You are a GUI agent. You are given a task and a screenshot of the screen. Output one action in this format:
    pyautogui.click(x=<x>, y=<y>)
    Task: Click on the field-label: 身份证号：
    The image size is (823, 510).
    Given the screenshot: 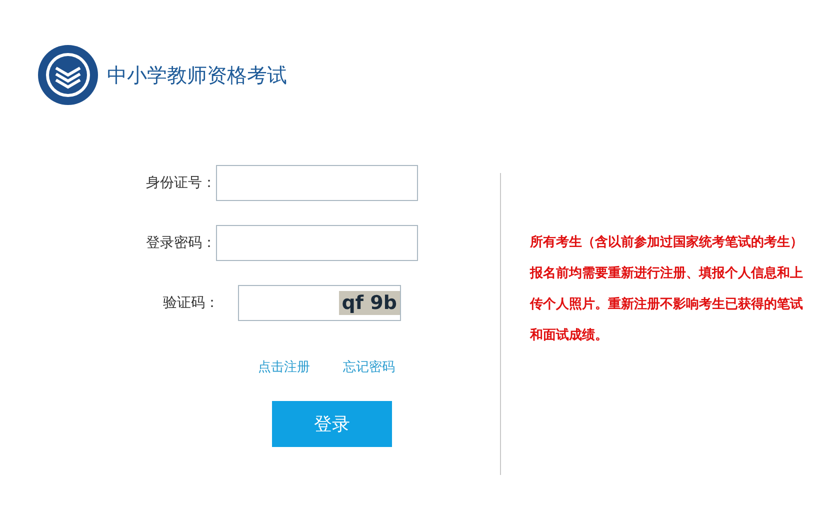 What is the action you would take?
    pyautogui.click(x=181, y=183)
    